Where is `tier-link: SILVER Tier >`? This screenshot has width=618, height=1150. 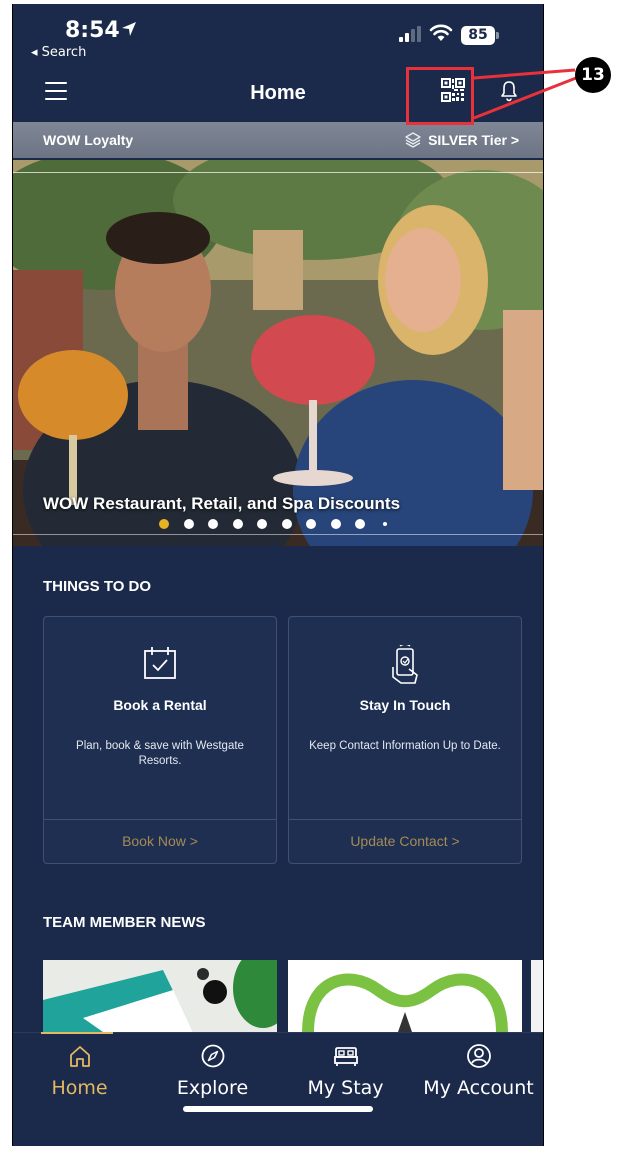
tier-link: SILVER Tier > is located at coordinates (473, 140).